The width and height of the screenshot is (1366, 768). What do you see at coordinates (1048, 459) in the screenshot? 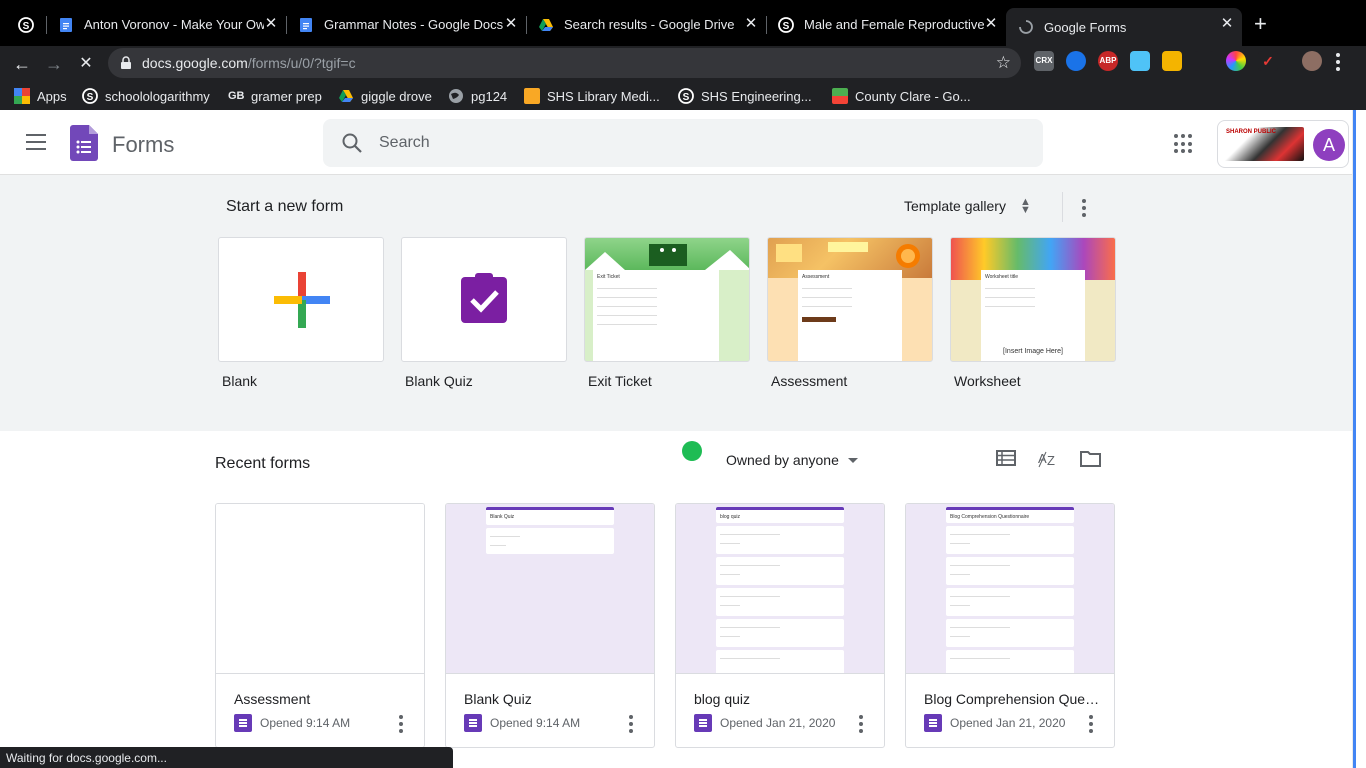
I see `sort-az-icon: A Z` at bounding box center [1048, 459].